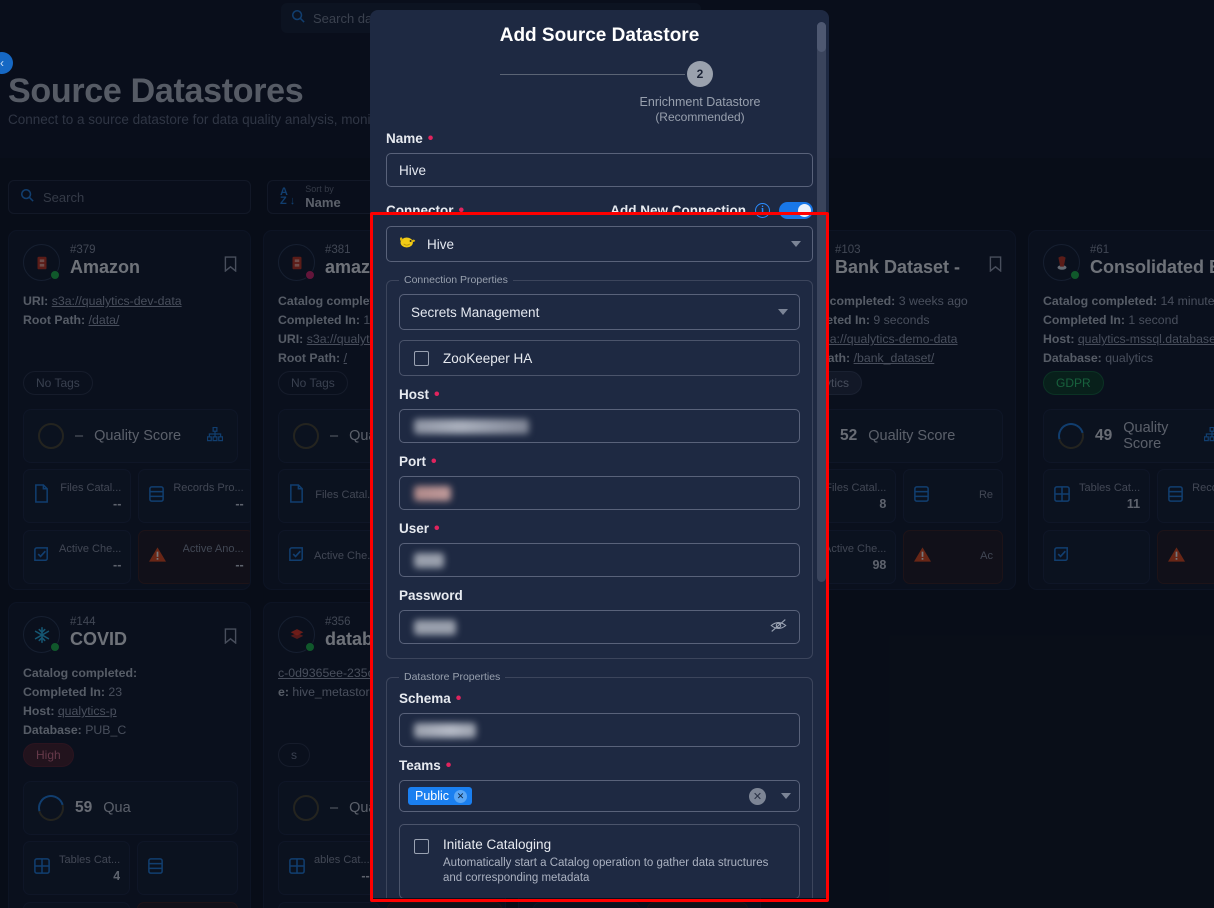 The width and height of the screenshot is (1214, 908). I want to click on connector-select: Hive, so click(599, 244).